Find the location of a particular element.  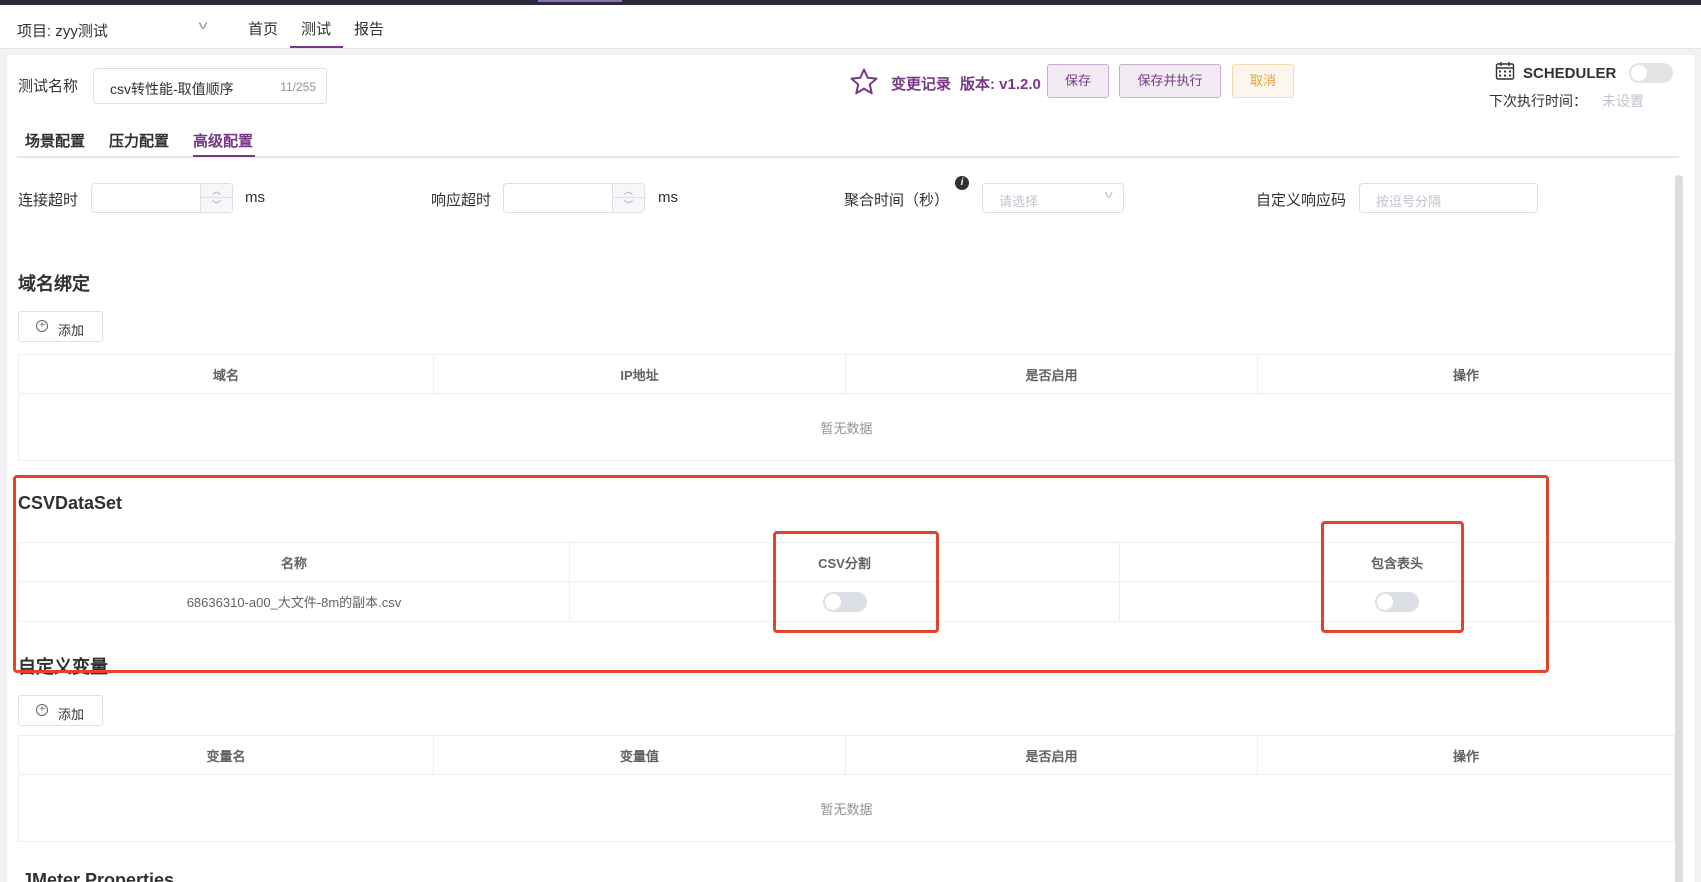

navbar: 项目: zyy测试 v 首页 测试 报告 is located at coordinates (850, 27).